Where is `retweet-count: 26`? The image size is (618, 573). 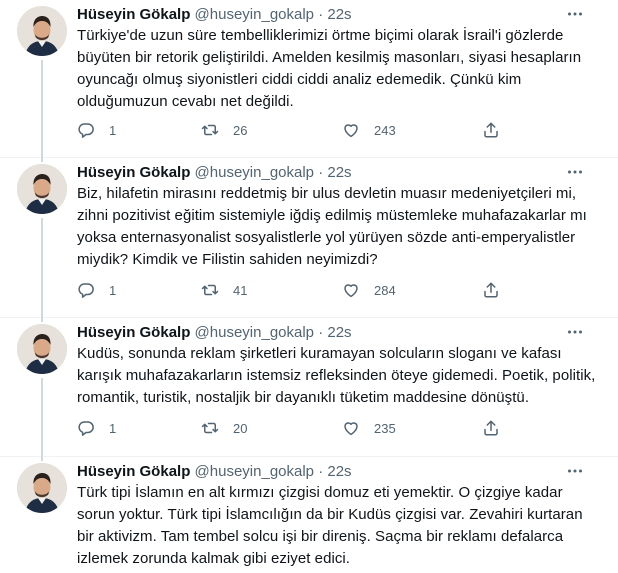
retweet-count: 26 is located at coordinates (240, 130).